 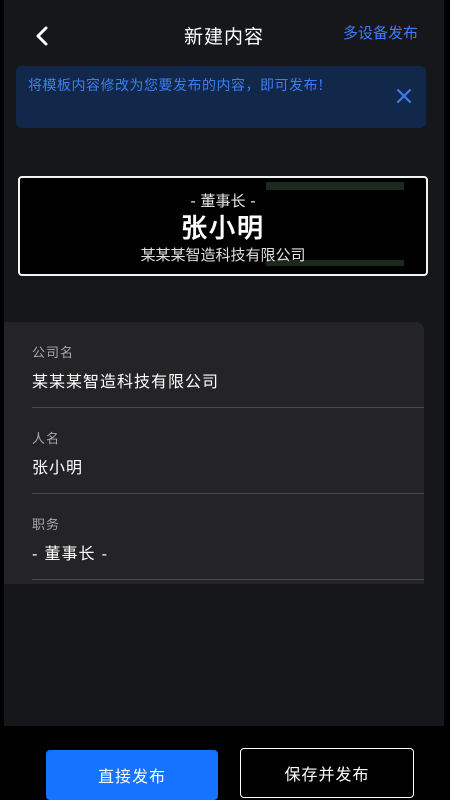 What do you see at coordinates (224, 32) in the screenshot?
I see `header: 新建内容 多设备发布` at bounding box center [224, 32].